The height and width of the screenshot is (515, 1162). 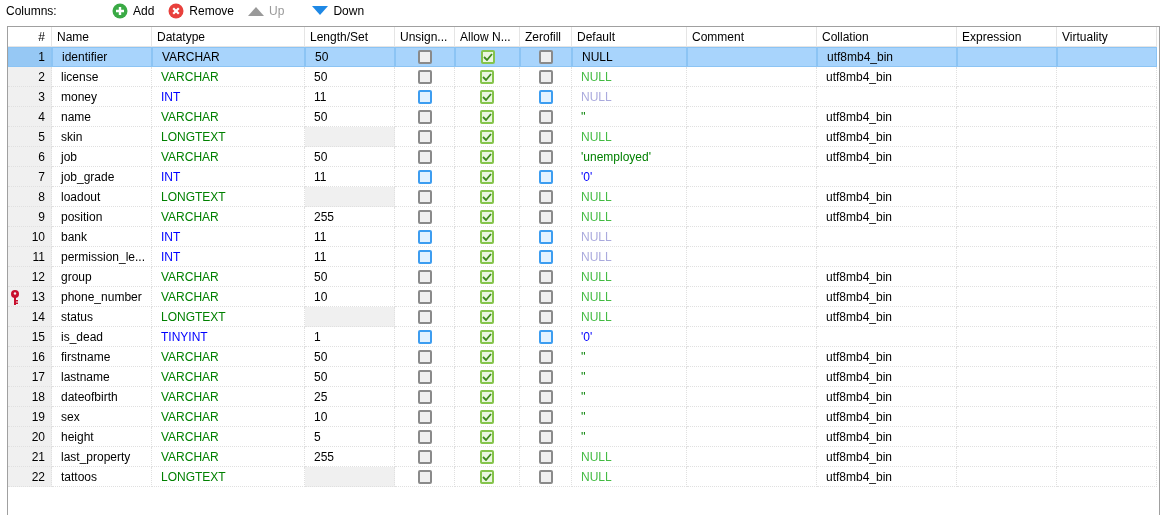 I want to click on table-cell: group, so click(x=102, y=277).